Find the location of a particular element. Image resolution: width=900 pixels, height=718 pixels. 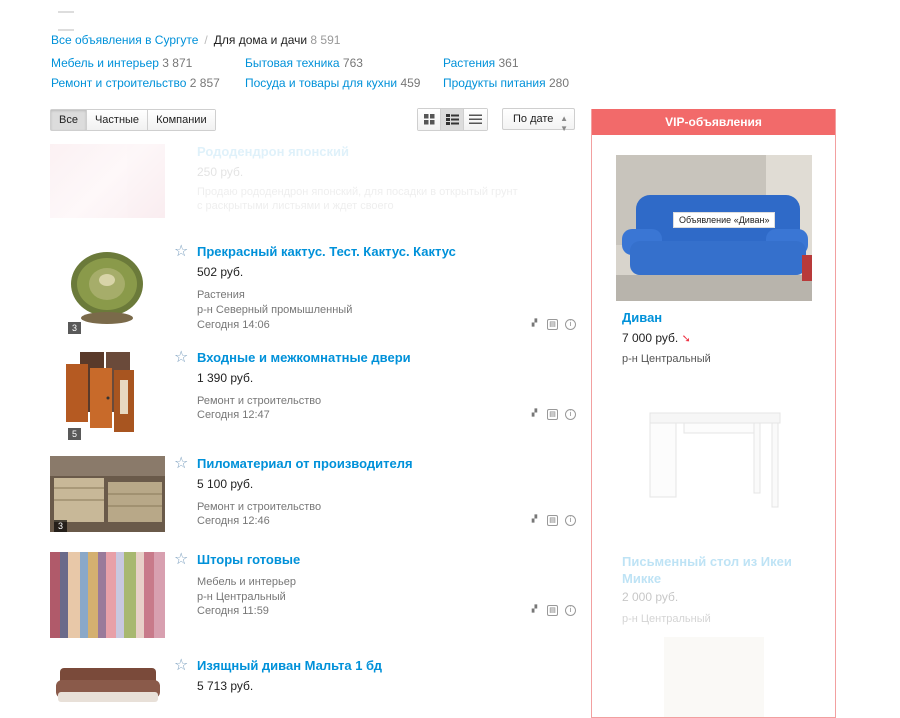

blue-sofa-image is located at coordinates (714, 228).